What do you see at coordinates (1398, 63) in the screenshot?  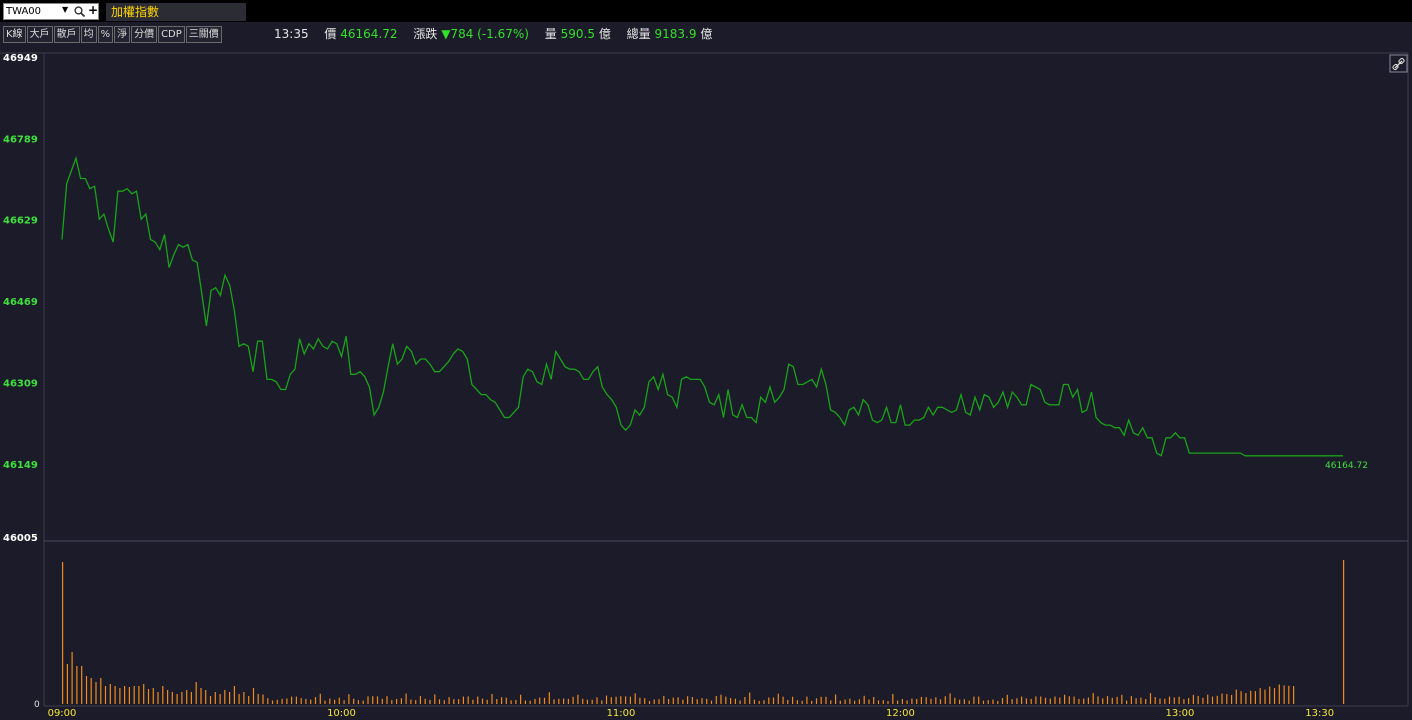 I see `link-icon` at bounding box center [1398, 63].